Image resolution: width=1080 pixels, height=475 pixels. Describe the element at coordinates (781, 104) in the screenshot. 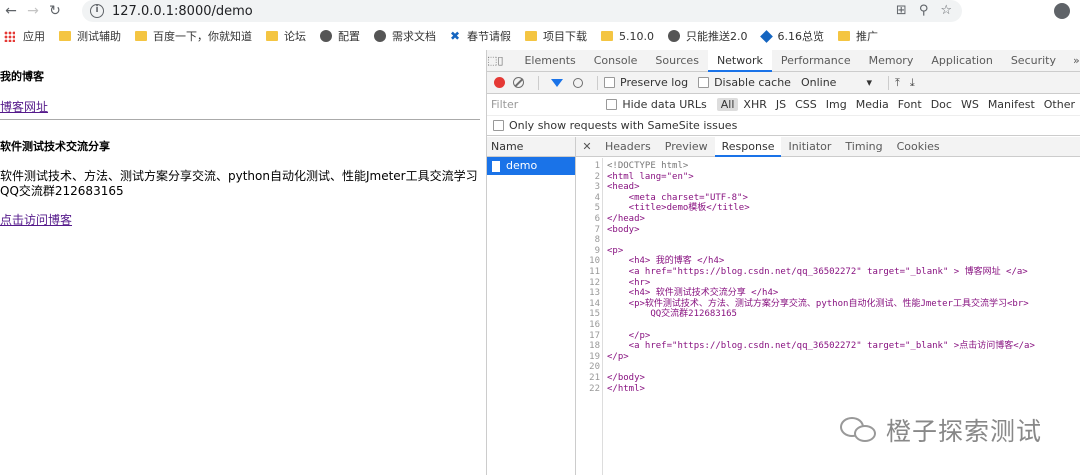

I see `type-filter-js: JS` at that location.